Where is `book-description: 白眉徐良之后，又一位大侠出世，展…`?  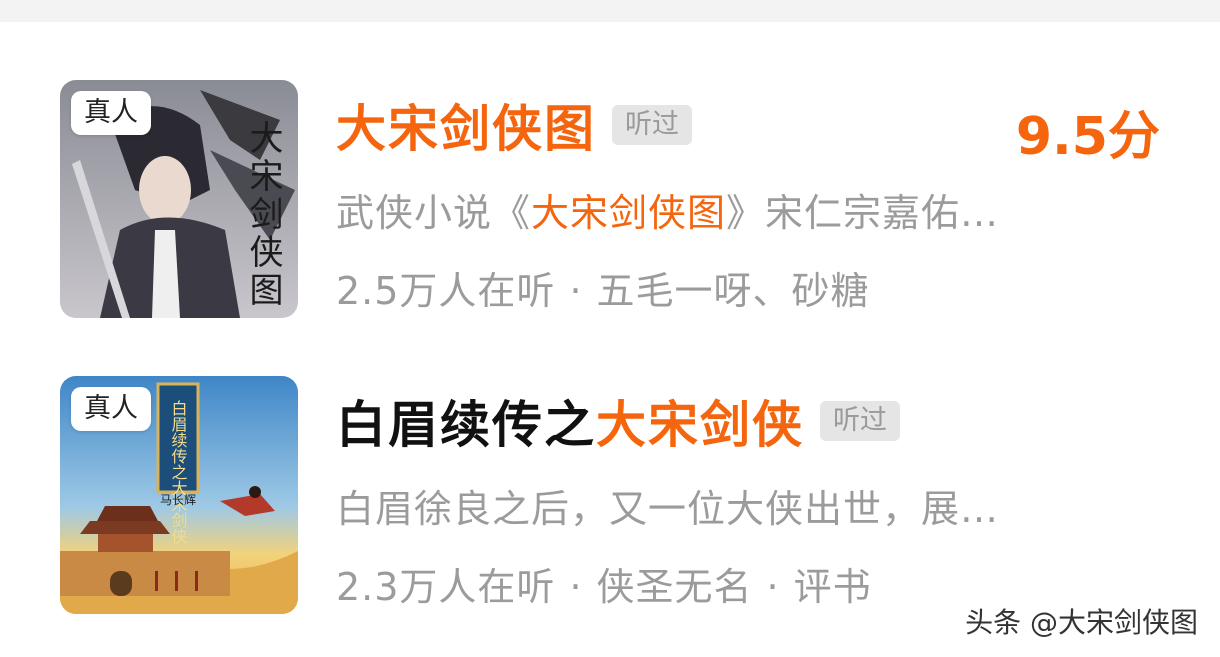 book-description: 白眉徐良之后，又一位大侠出世，展… is located at coordinates (668, 509).